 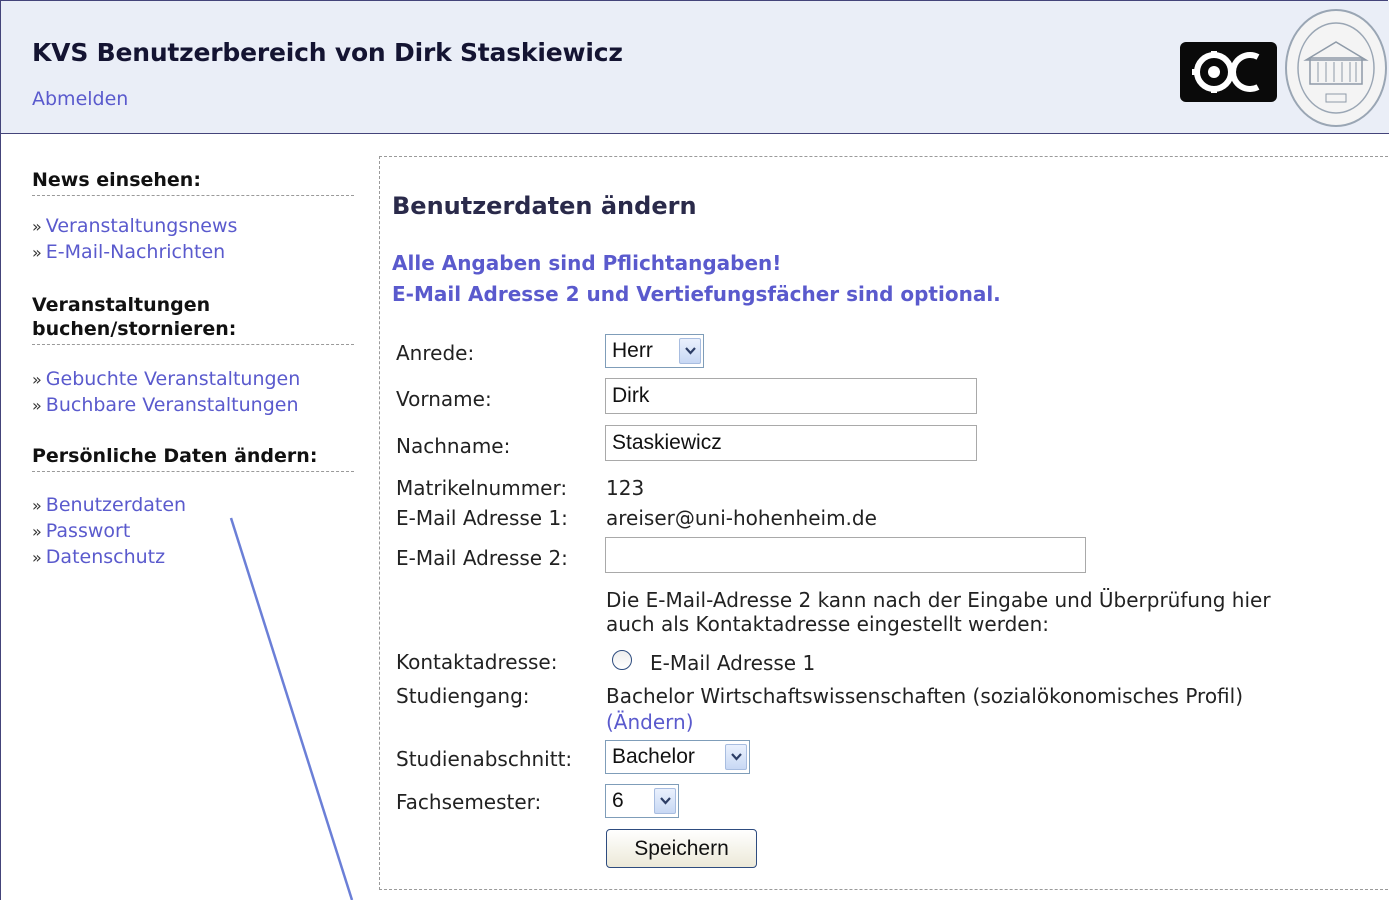 What do you see at coordinates (482, 488) in the screenshot?
I see `matriculation-label: Matrikelnummer:` at bounding box center [482, 488].